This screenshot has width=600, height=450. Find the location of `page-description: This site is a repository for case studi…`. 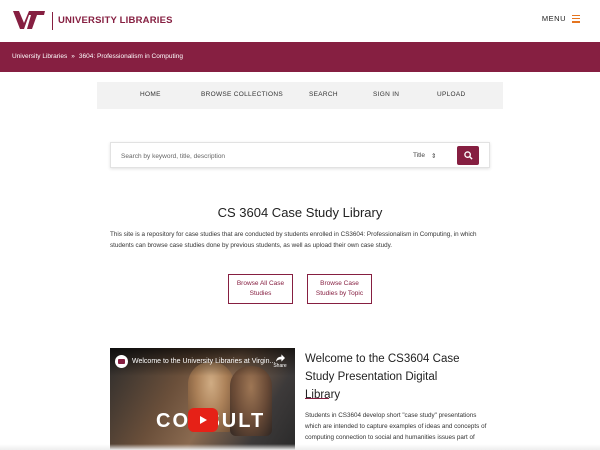

page-description: This site is a repository for case studi… is located at coordinates (293, 240).